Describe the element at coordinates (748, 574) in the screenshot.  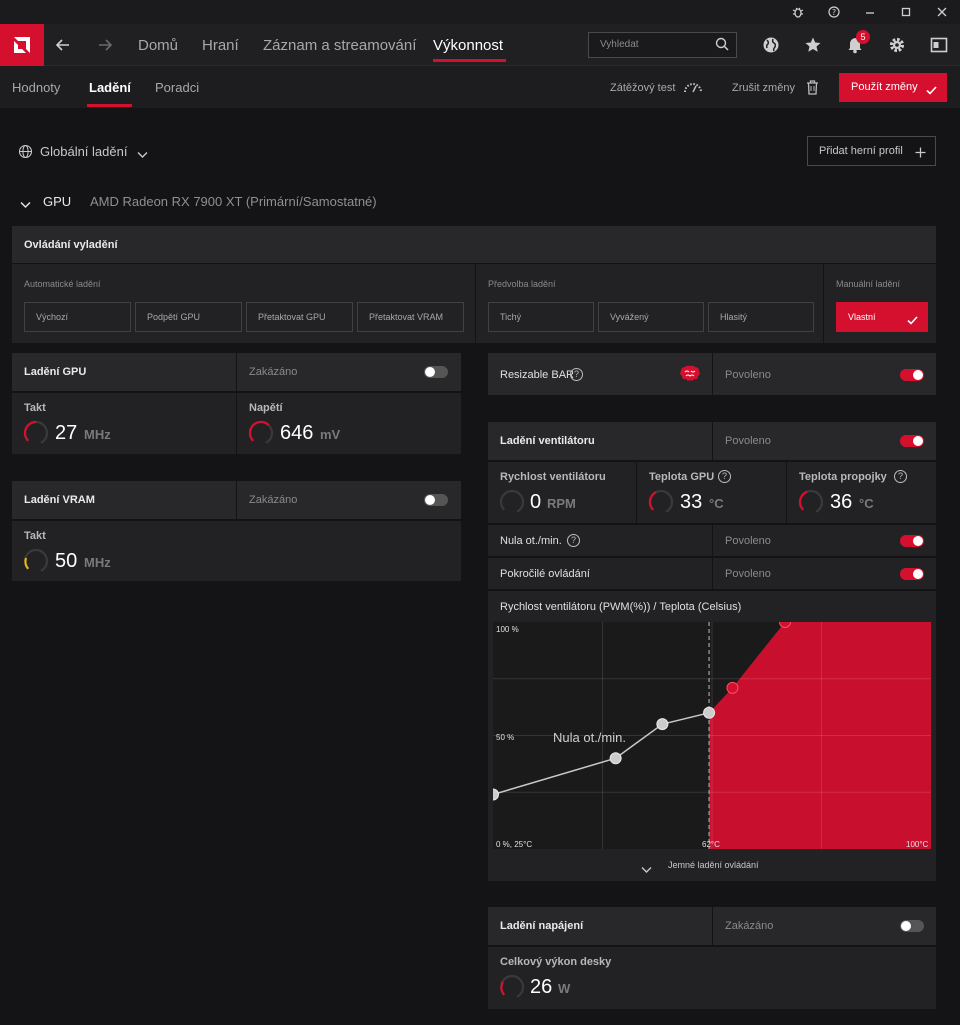
I see `advanced-control-state: Povoleno` at that location.